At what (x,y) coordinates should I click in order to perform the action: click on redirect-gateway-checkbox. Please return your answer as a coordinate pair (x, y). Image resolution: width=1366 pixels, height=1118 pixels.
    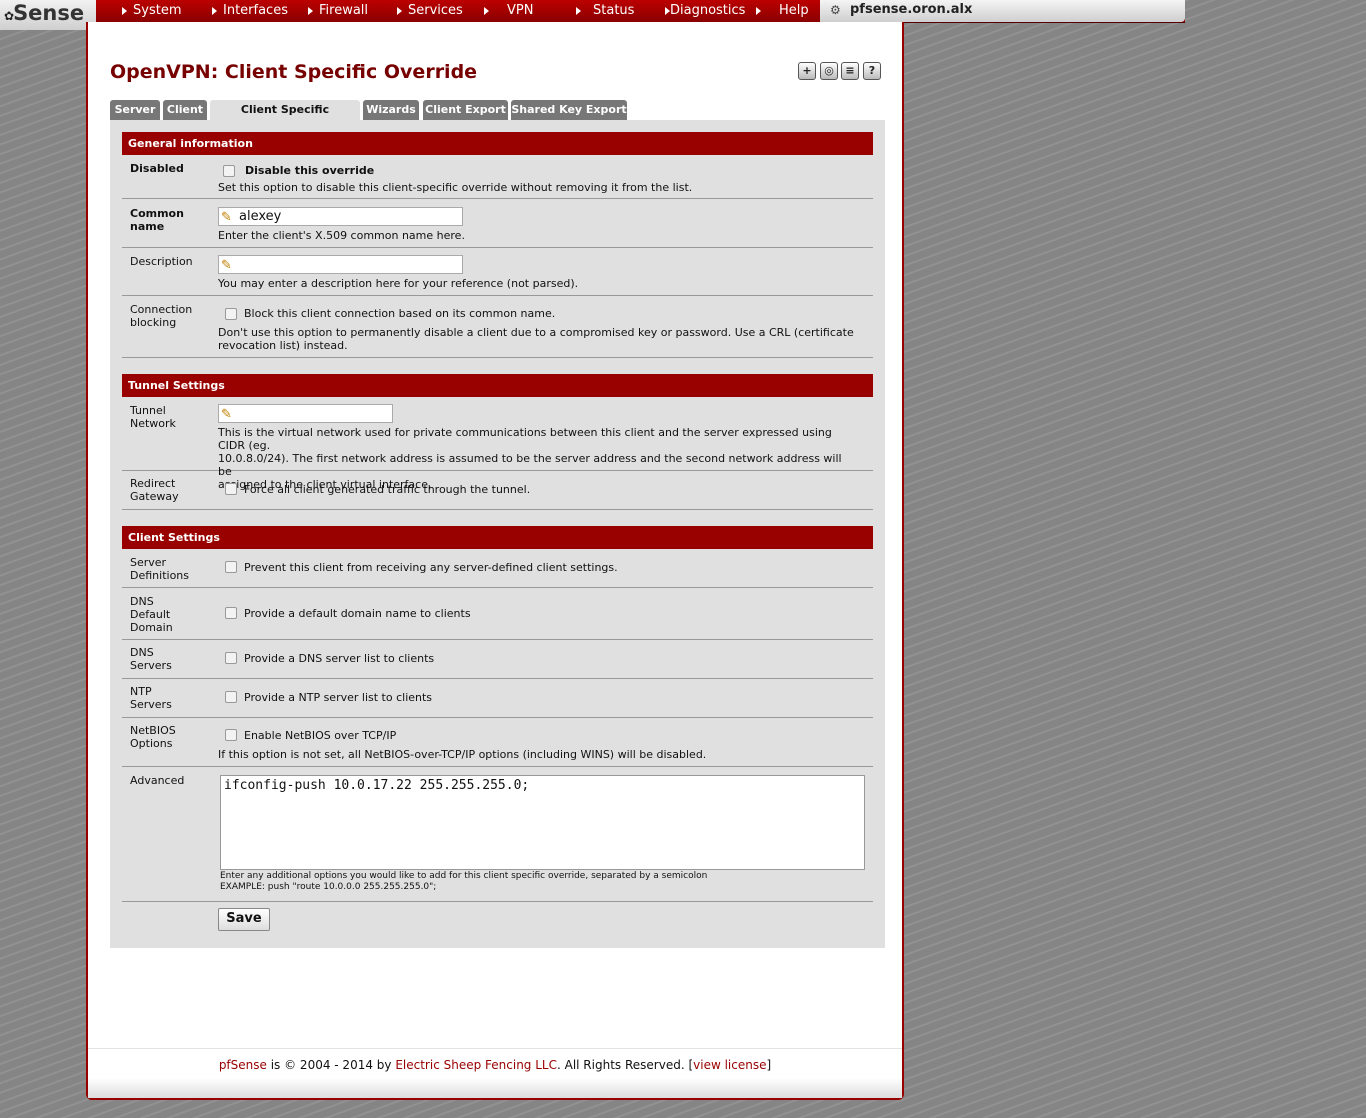
    Looking at the image, I should click on (231, 489).